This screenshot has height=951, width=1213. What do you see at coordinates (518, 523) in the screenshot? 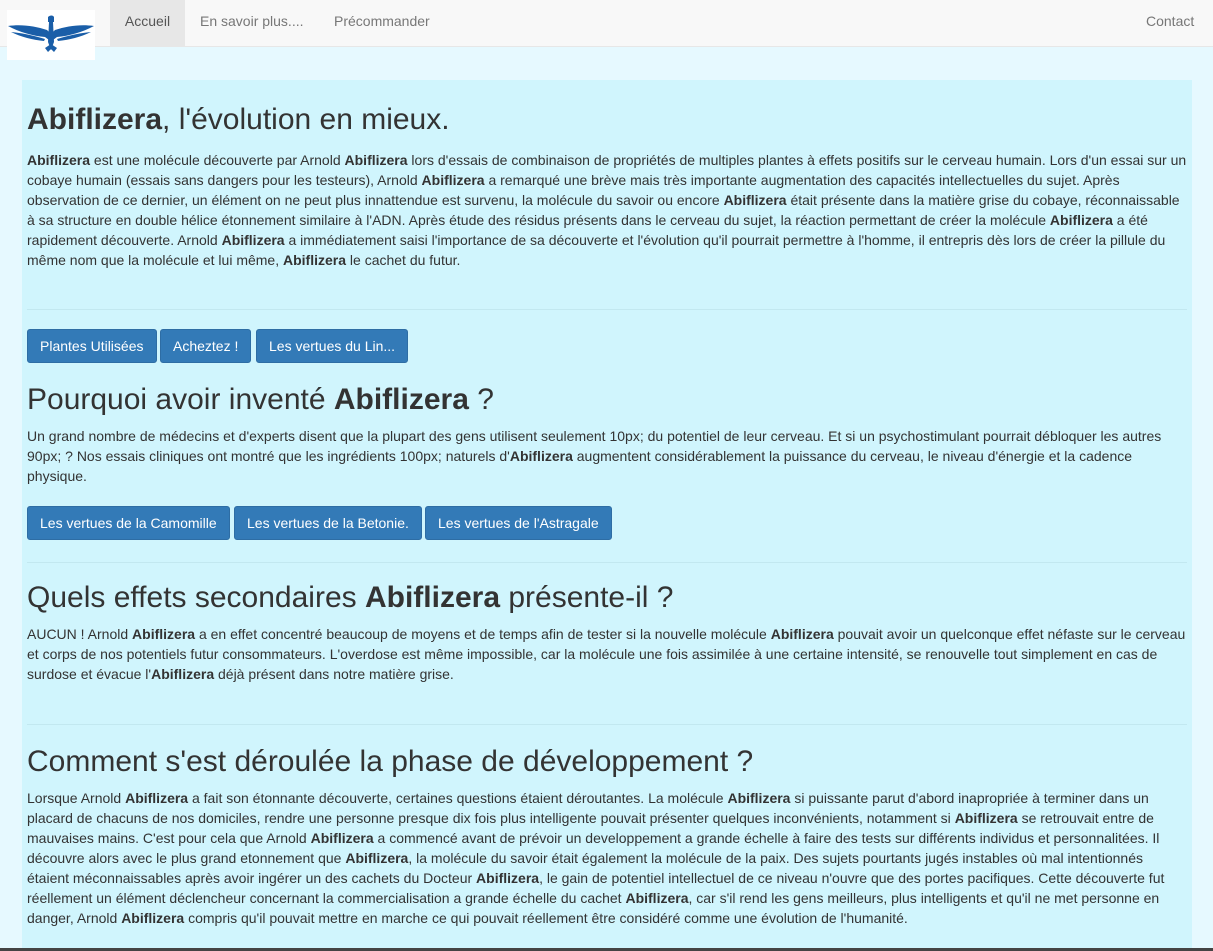
I see `vertues-astragale-button: Les vertues de l'Astragale` at bounding box center [518, 523].